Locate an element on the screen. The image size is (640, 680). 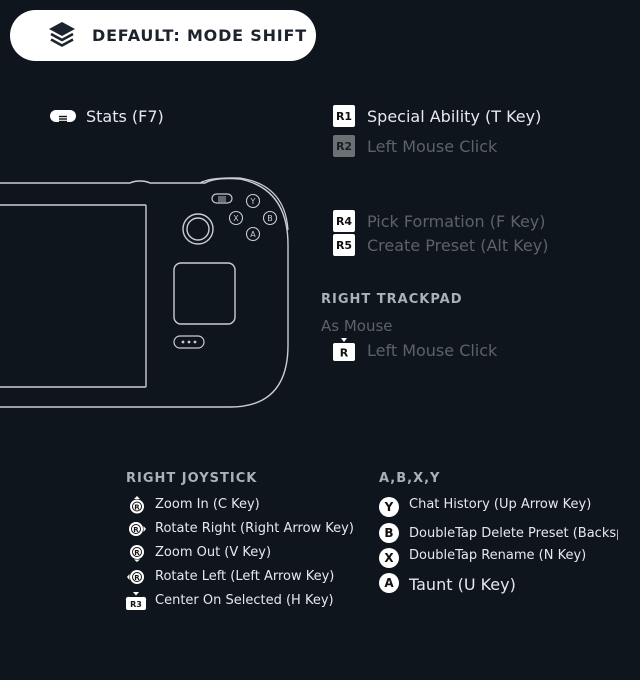
mode-shift-pill: DEFAULT: MODE SHIFT is located at coordinates (163, 35).